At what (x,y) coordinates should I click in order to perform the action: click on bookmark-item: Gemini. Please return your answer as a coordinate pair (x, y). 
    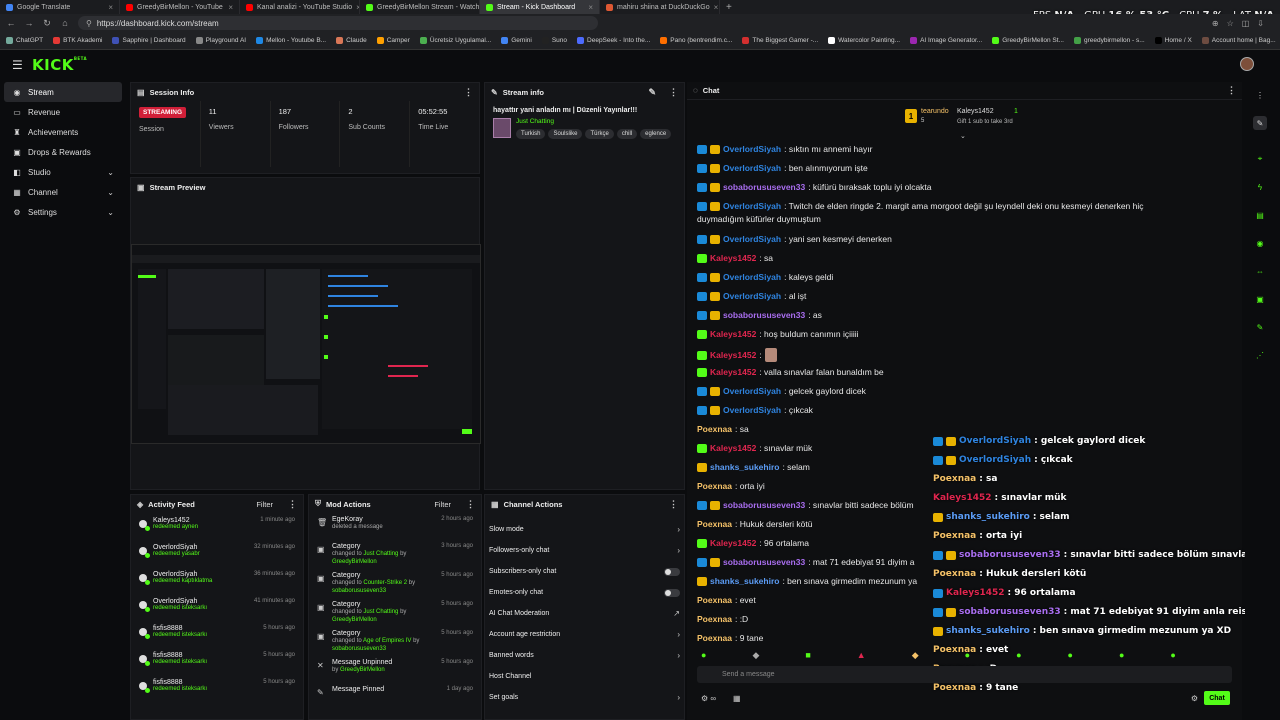
    Looking at the image, I should click on (516, 40).